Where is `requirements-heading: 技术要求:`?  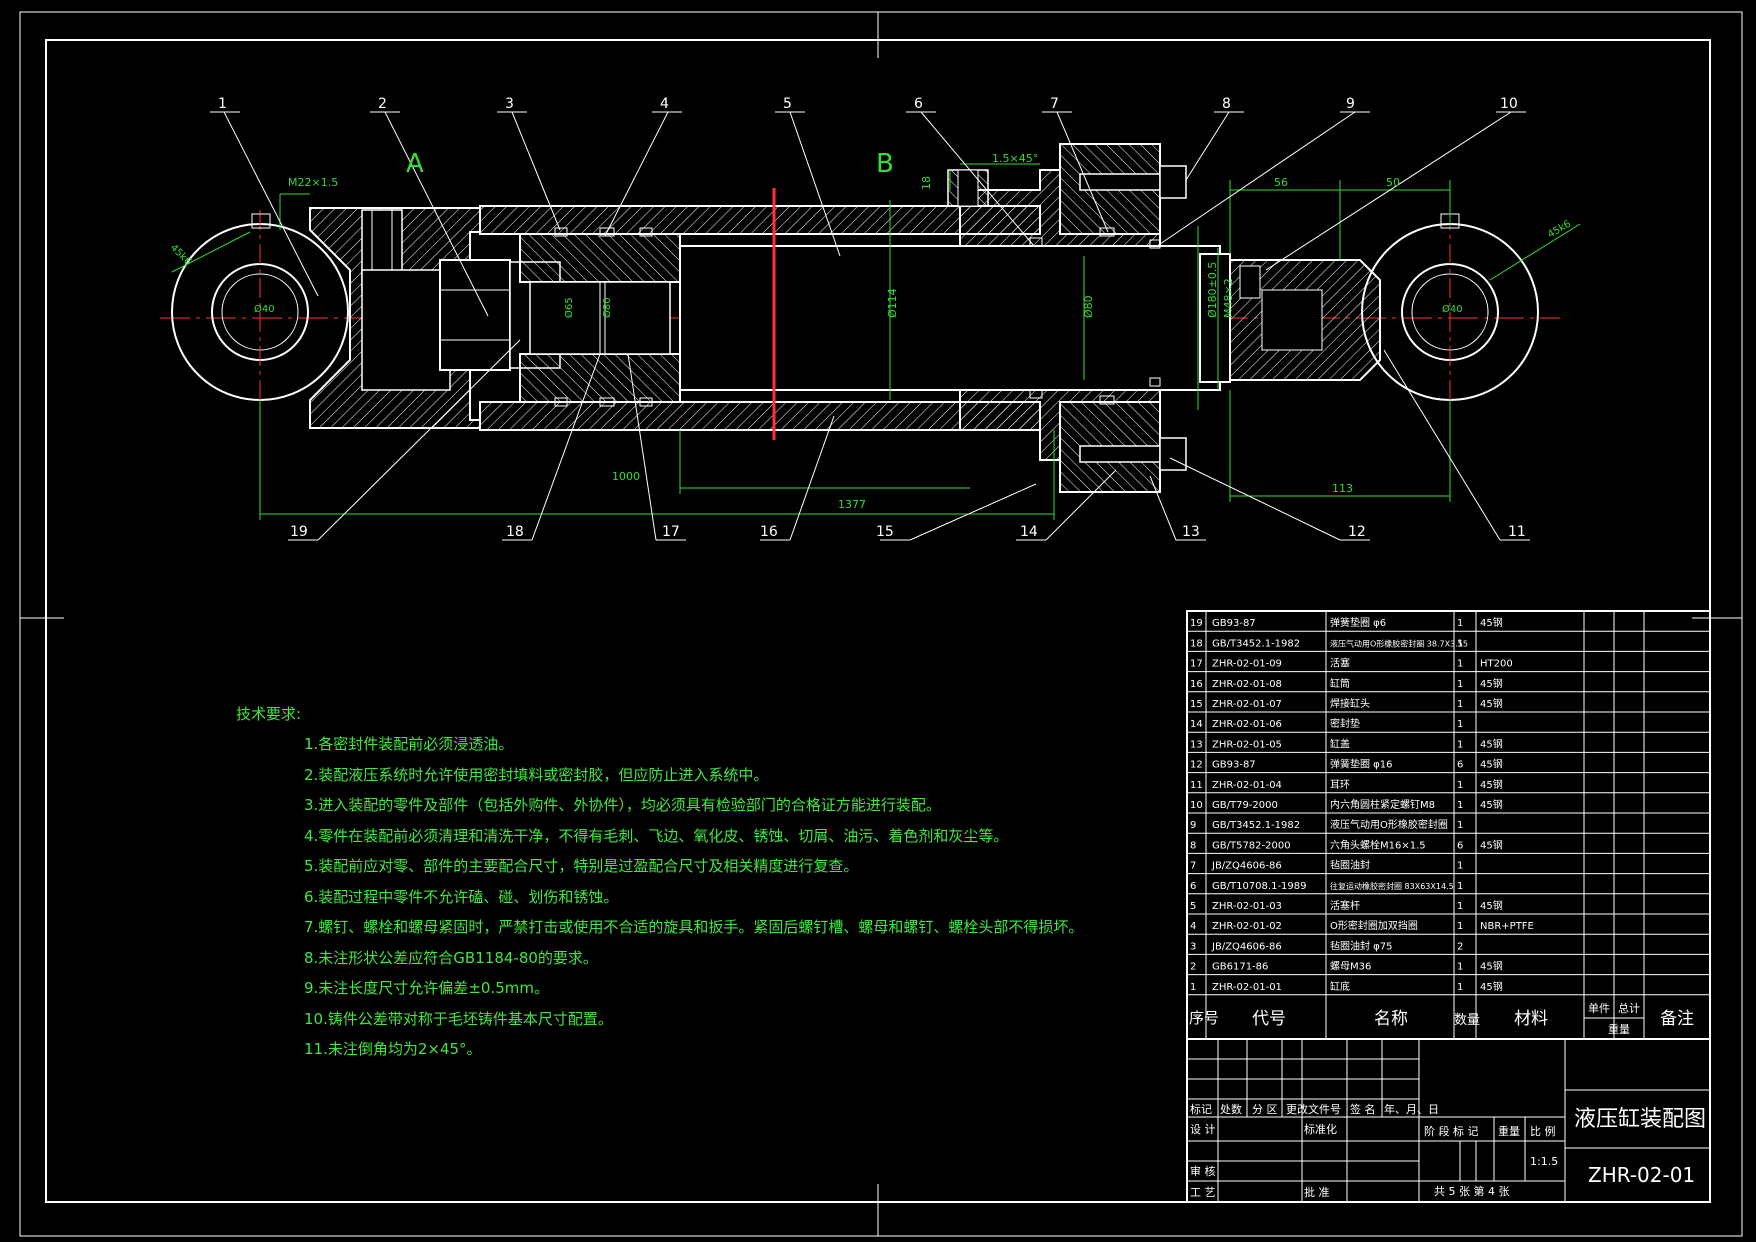 requirements-heading: 技术要求: is located at coordinates (269, 714).